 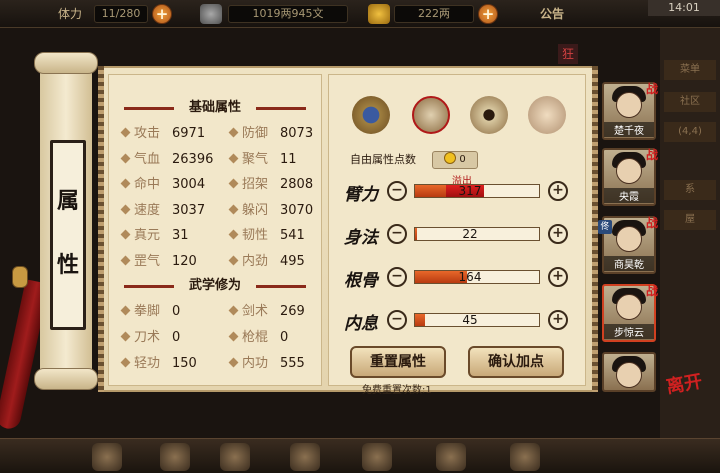 What do you see at coordinates (147, 210) in the screenshot?
I see `stat-label: 速度` at bounding box center [147, 210].